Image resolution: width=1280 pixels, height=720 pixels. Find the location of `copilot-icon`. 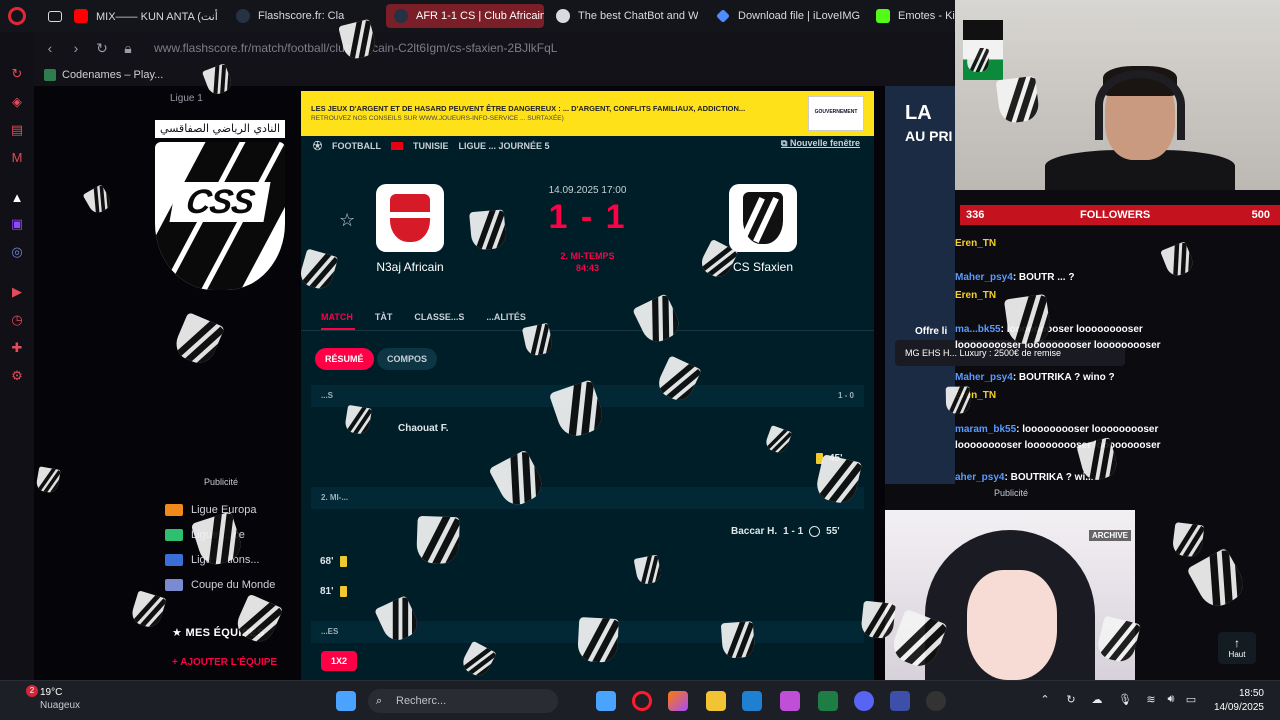

copilot-icon is located at coordinates (678, 701).